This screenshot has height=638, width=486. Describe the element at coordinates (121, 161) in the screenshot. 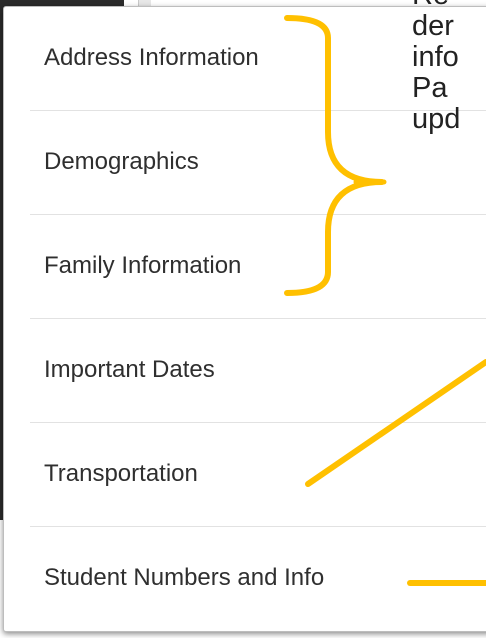

I see `menu-item-label: Demographics` at that location.